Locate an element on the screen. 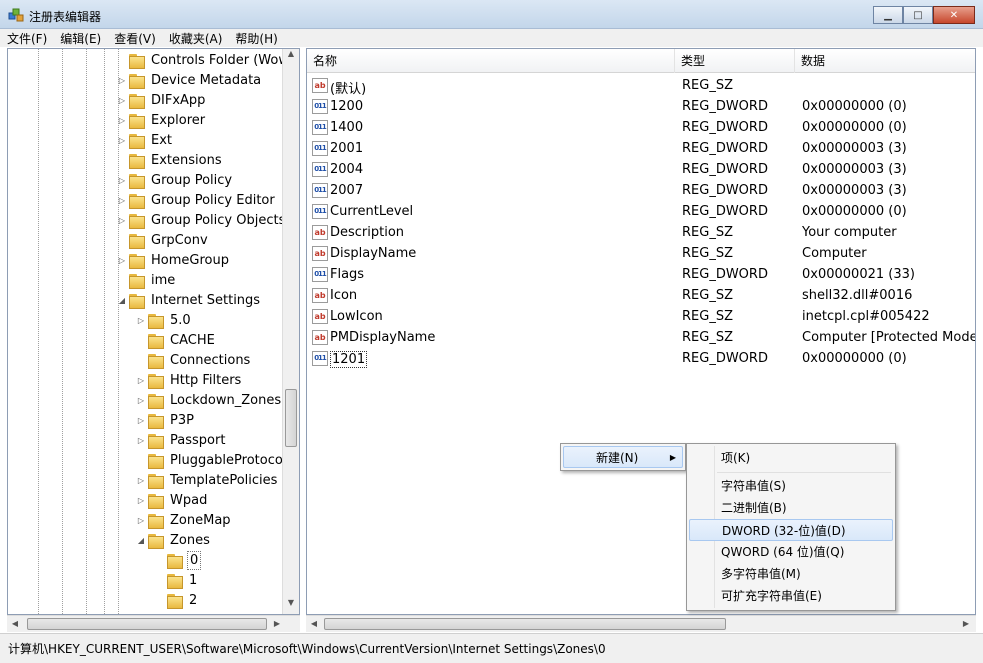 This screenshot has height=663, width=983. maximize-button: □ is located at coordinates (918, 15).